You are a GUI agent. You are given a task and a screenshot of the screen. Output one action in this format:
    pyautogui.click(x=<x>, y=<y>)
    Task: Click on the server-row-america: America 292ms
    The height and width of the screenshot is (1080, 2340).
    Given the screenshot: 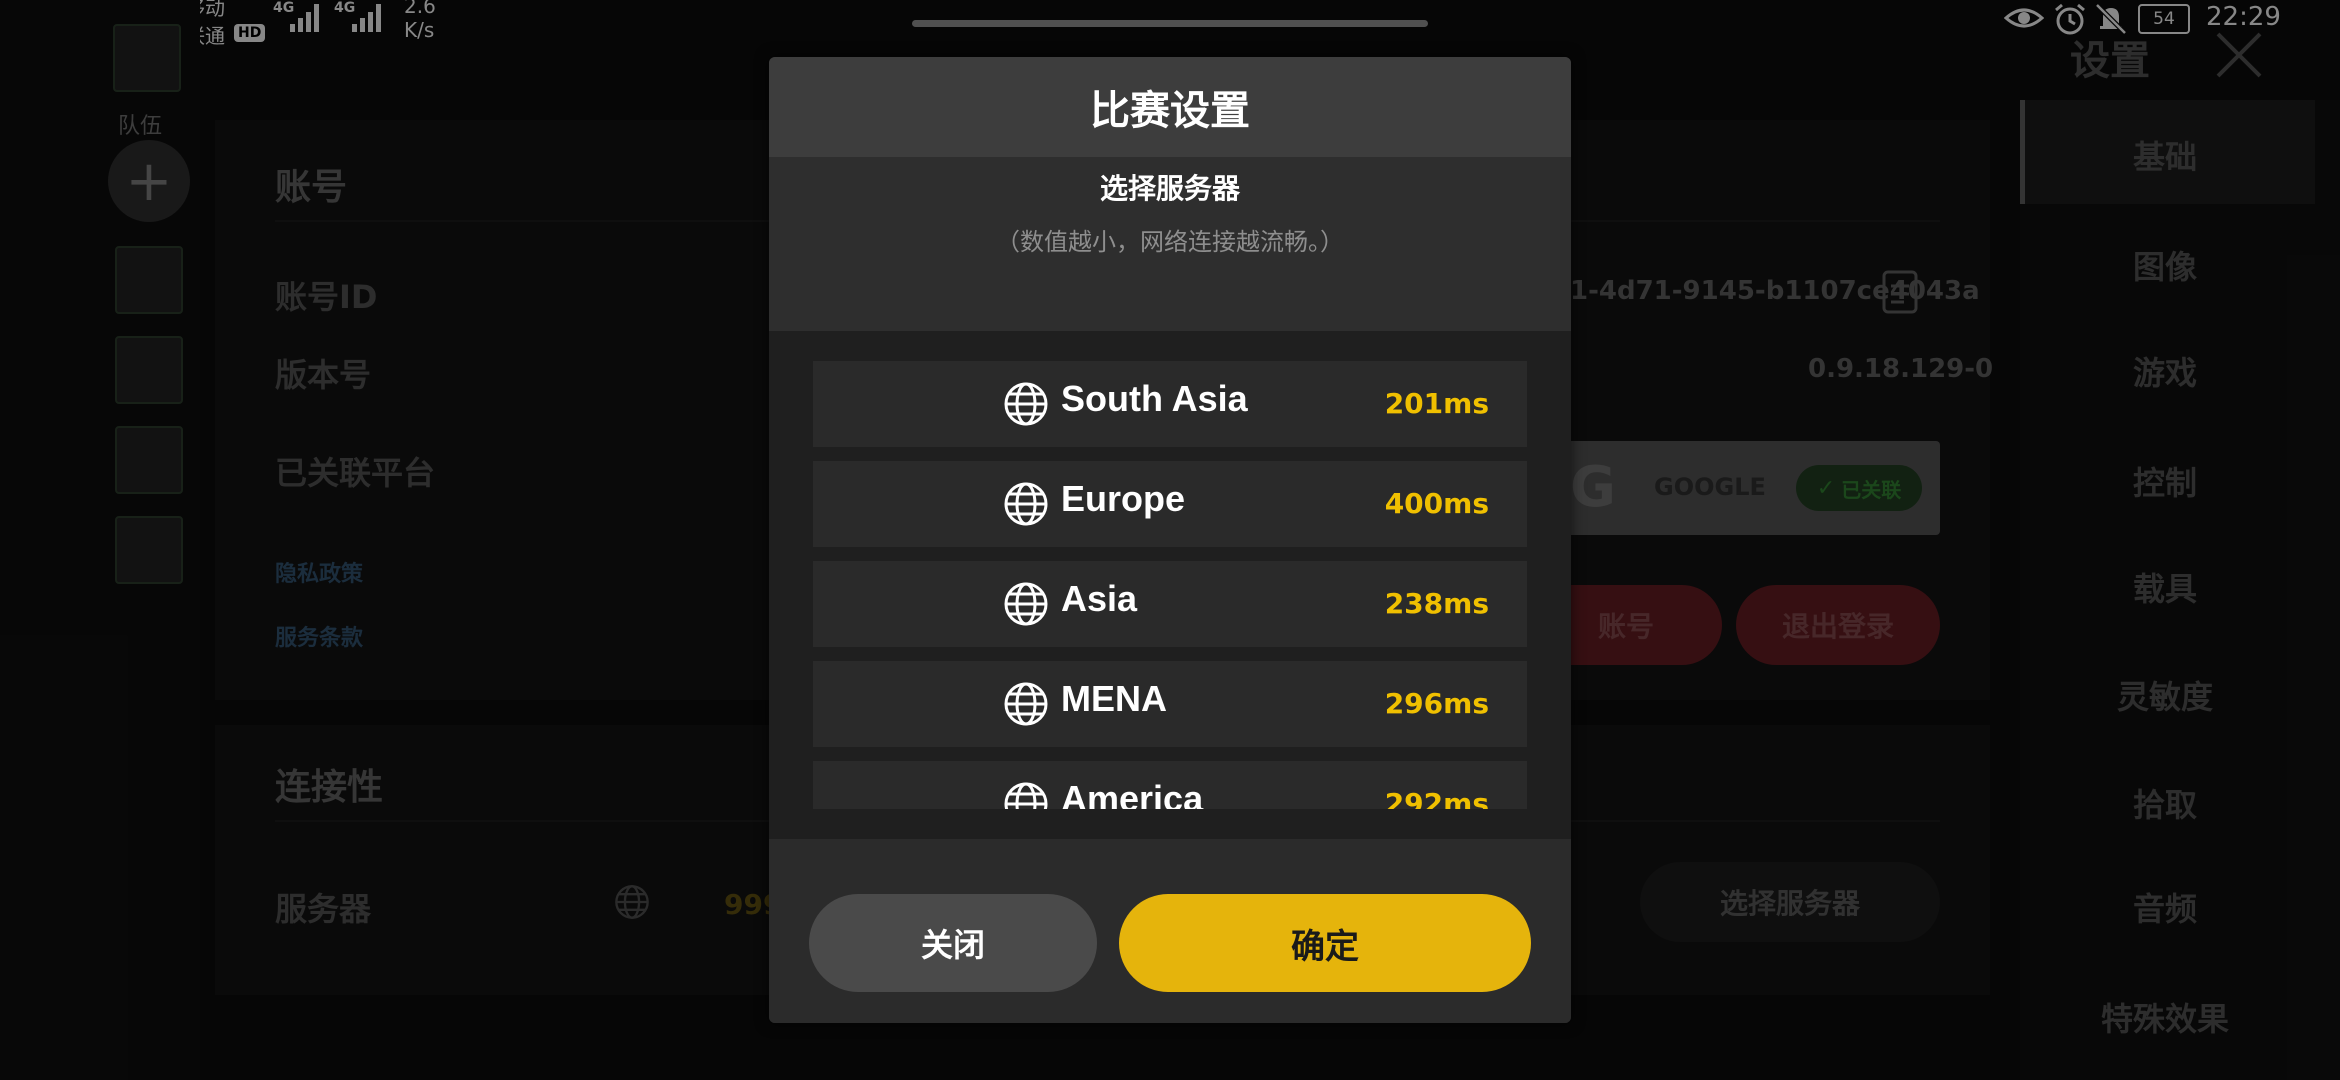 What is the action you would take?
    pyautogui.click(x=1170, y=785)
    